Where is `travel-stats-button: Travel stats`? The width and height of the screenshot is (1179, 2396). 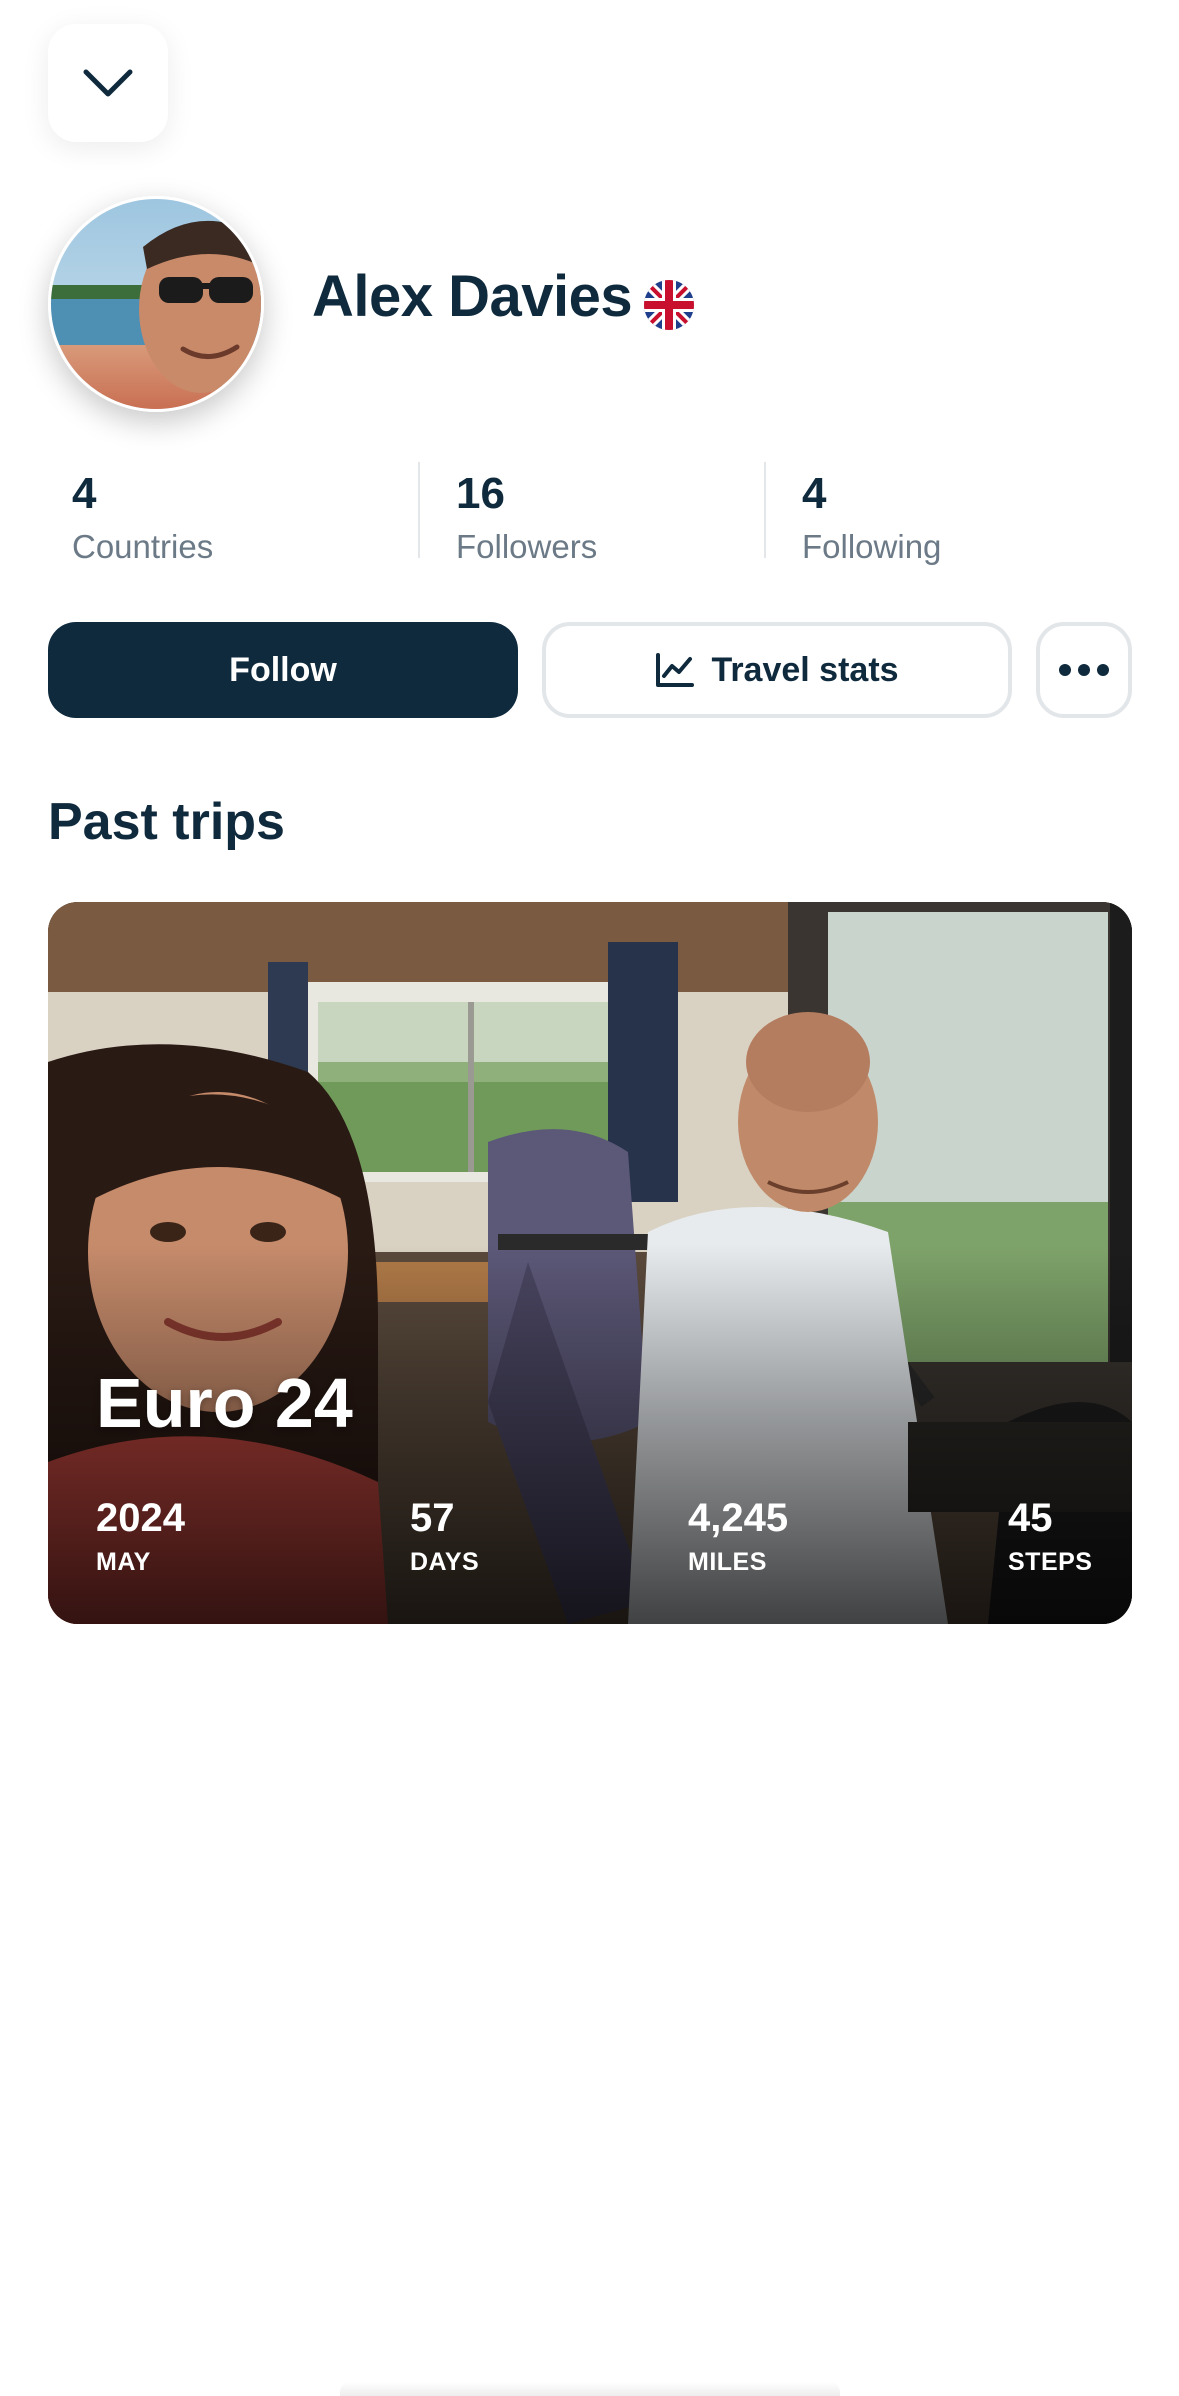 travel-stats-button: Travel stats is located at coordinates (777, 670).